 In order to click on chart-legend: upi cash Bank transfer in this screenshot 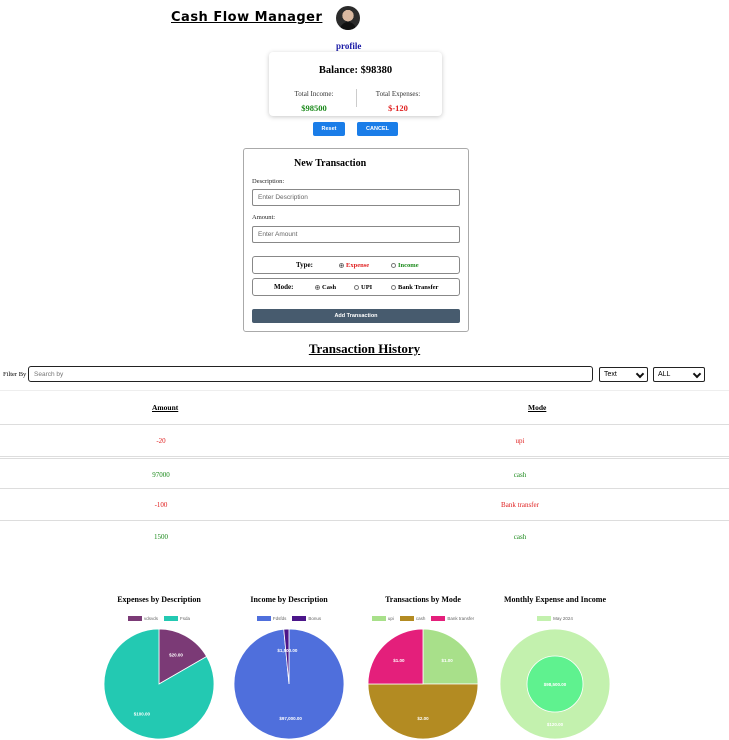, I will do `click(423, 618)`.